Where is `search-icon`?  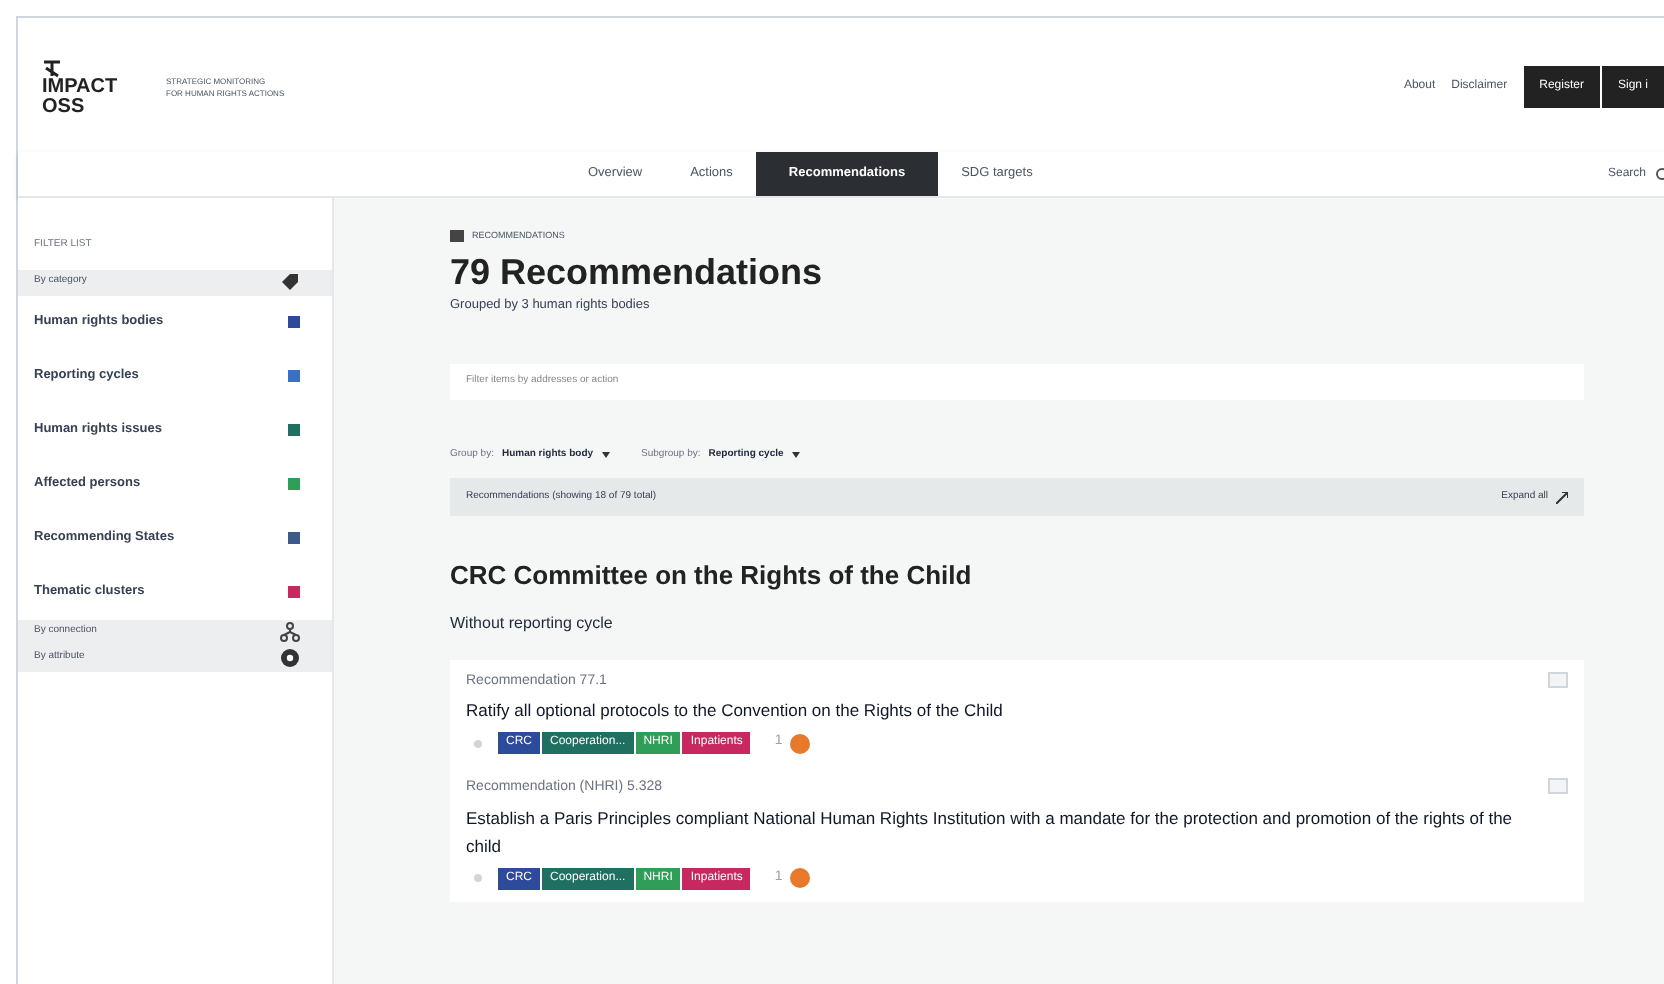
search-icon is located at coordinates (1659, 175).